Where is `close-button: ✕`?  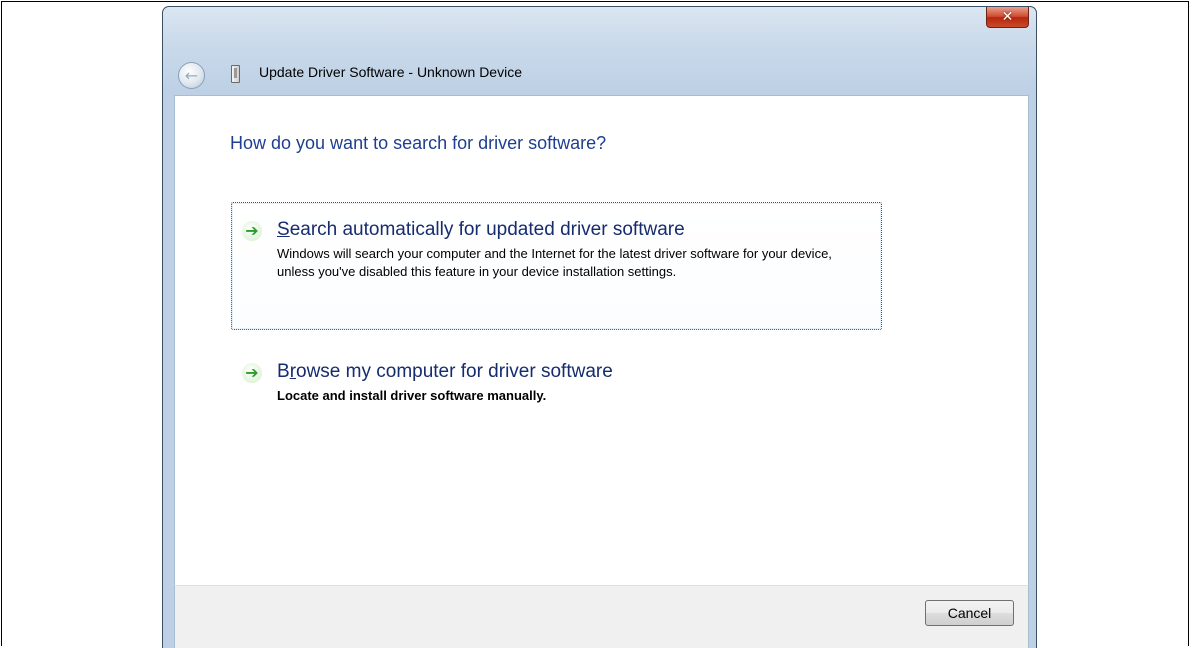
close-button: ✕ is located at coordinates (1007, 17).